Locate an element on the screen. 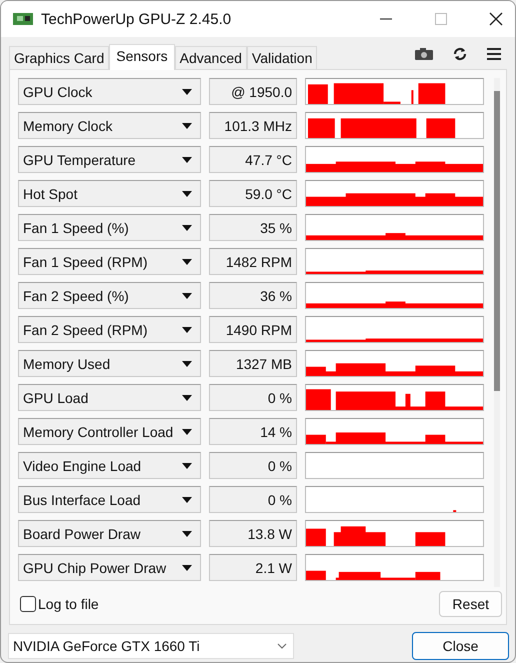 The width and height of the screenshot is (516, 663). sensor-value: 36 % is located at coordinates (253, 295).